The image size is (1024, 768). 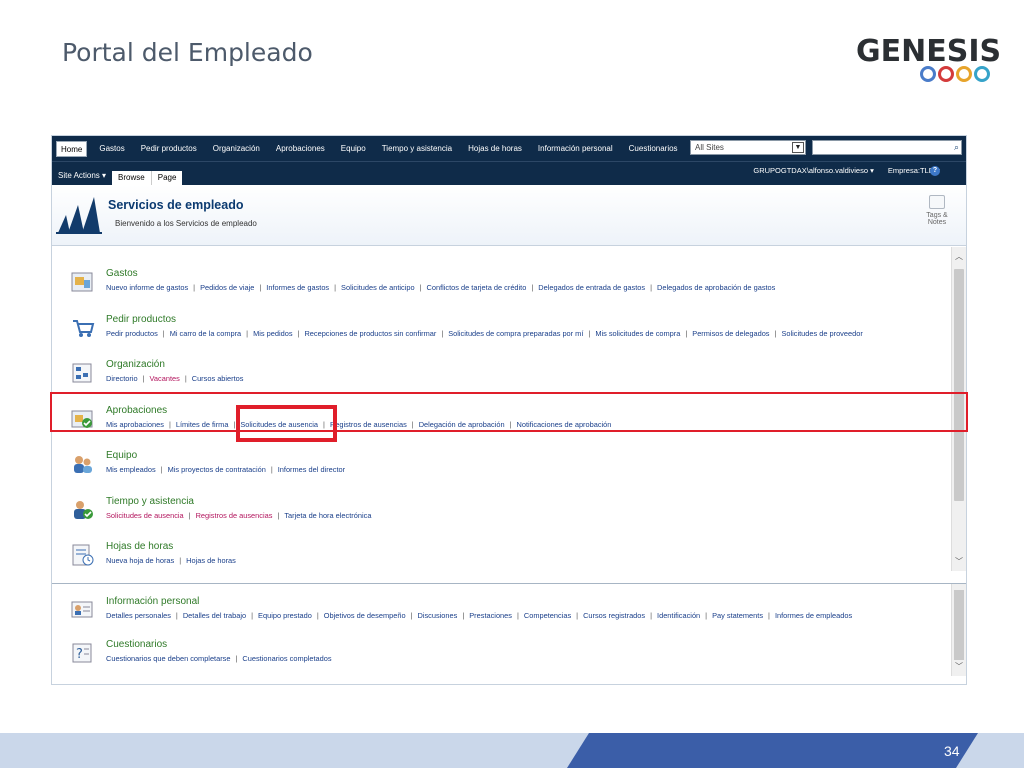 What do you see at coordinates (547, 615) in the screenshot?
I see `link-competencias: Competencias` at bounding box center [547, 615].